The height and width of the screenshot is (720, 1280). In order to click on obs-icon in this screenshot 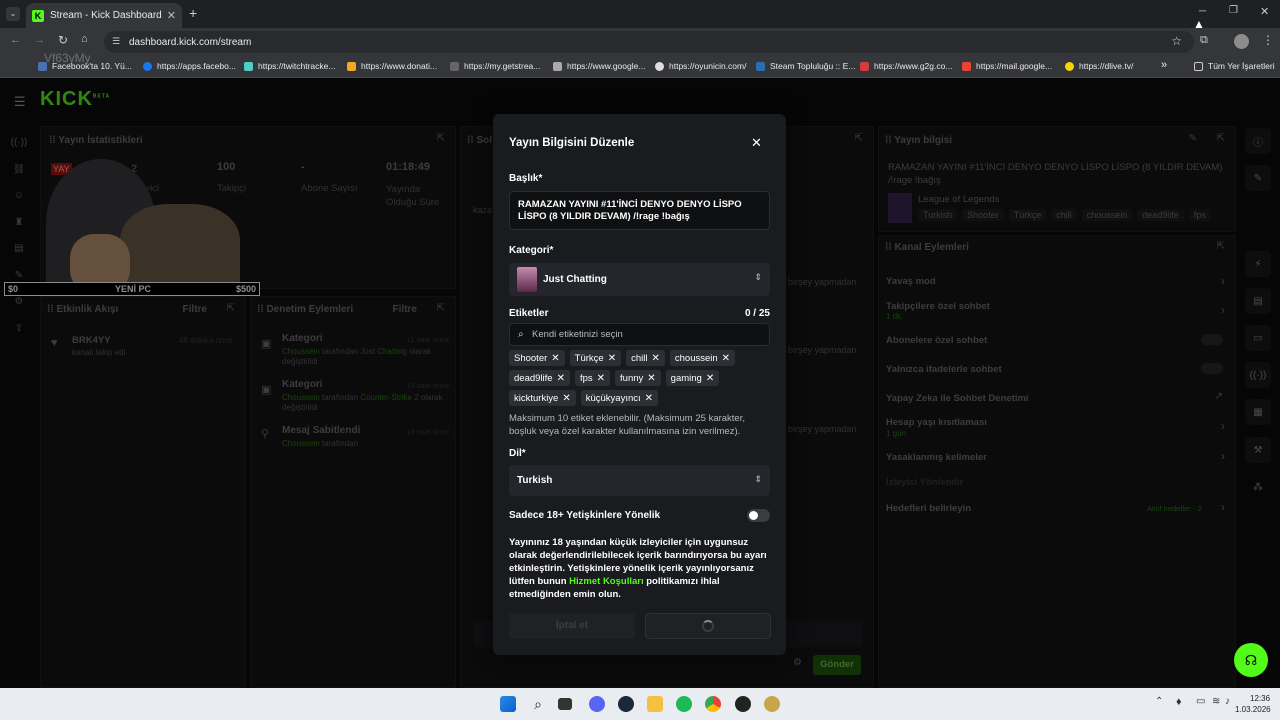, I will do `click(743, 704)`.